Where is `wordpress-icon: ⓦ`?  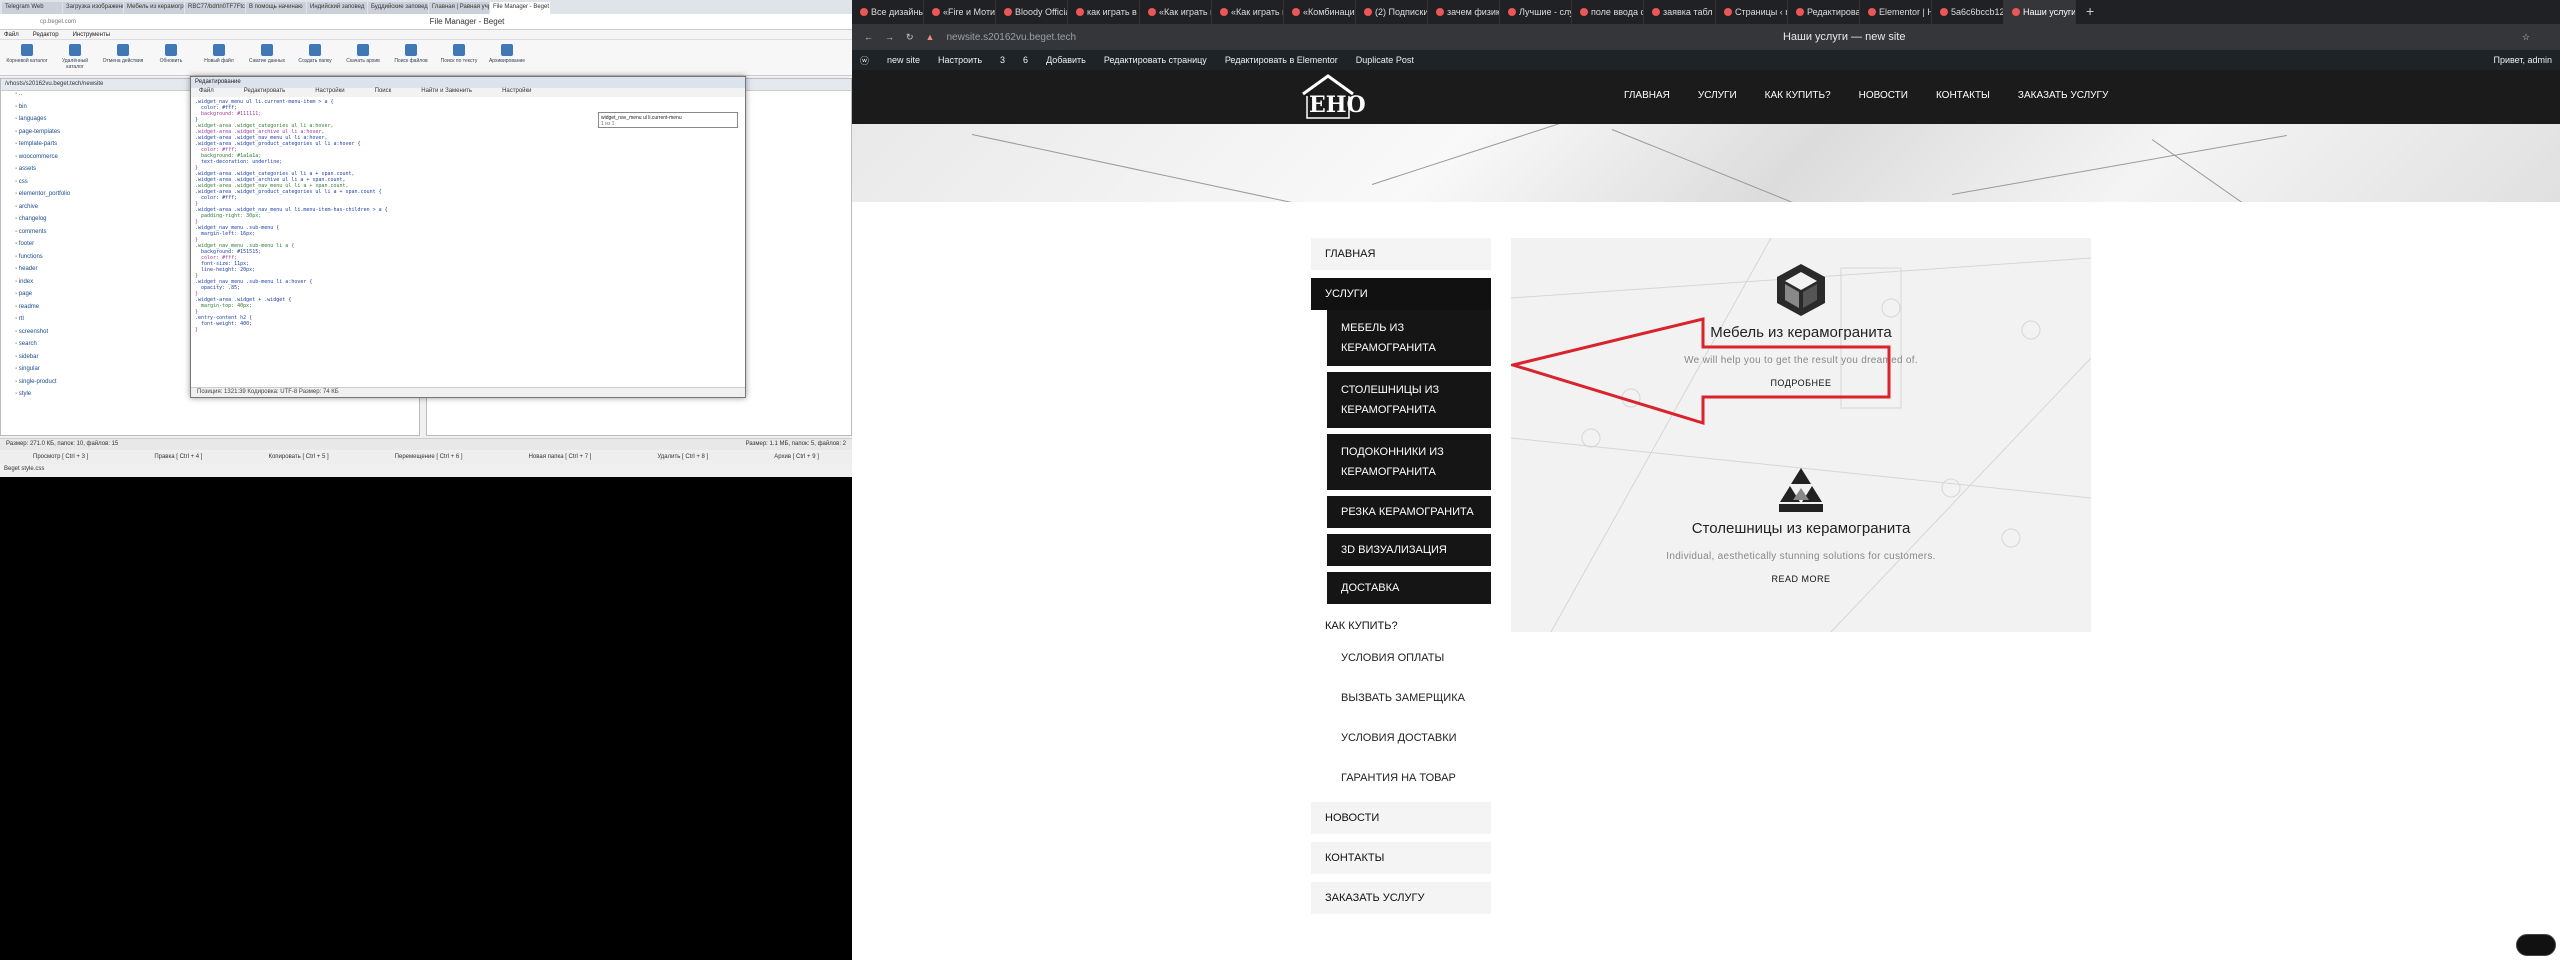 wordpress-icon: ⓦ is located at coordinates (864, 60).